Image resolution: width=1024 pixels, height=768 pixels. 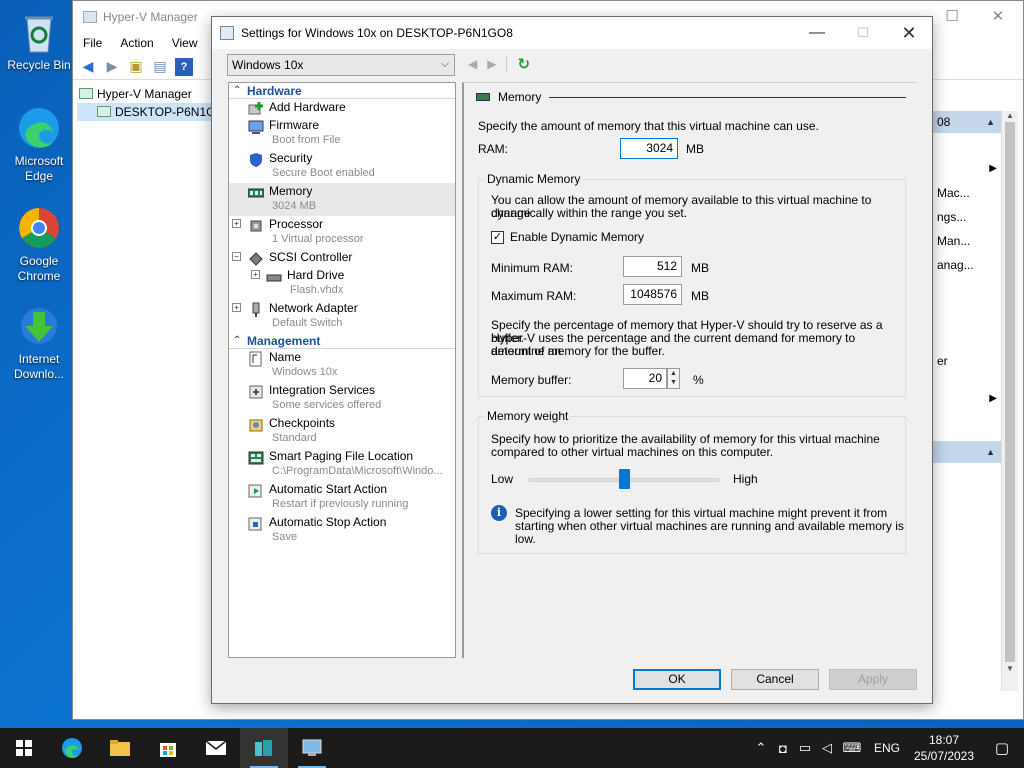 I want to click on desktop-icon-recycle-bin: Recycle Bin, so click(x=39, y=40).